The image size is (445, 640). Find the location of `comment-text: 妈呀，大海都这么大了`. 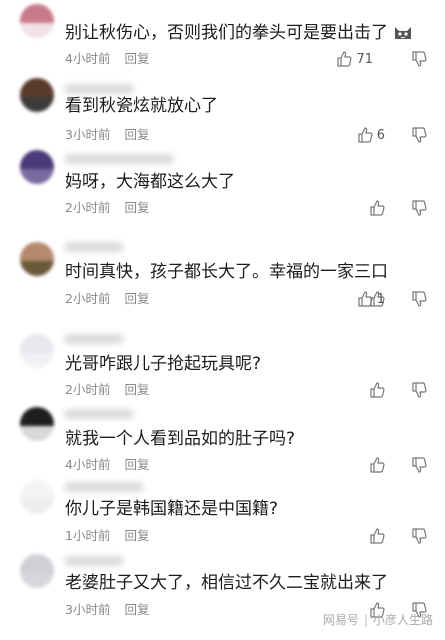

comment-text: 妈呀，大海都这么大了 is located at coordinates (150, 182).